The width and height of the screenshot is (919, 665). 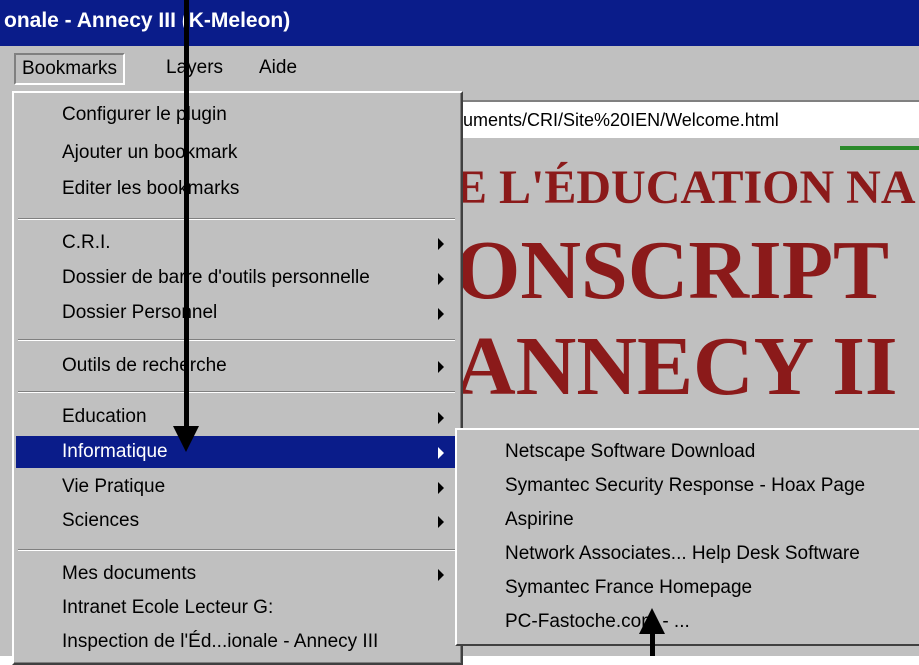 I want to click on menu-layers: Layers, so click(x=194, y=68).